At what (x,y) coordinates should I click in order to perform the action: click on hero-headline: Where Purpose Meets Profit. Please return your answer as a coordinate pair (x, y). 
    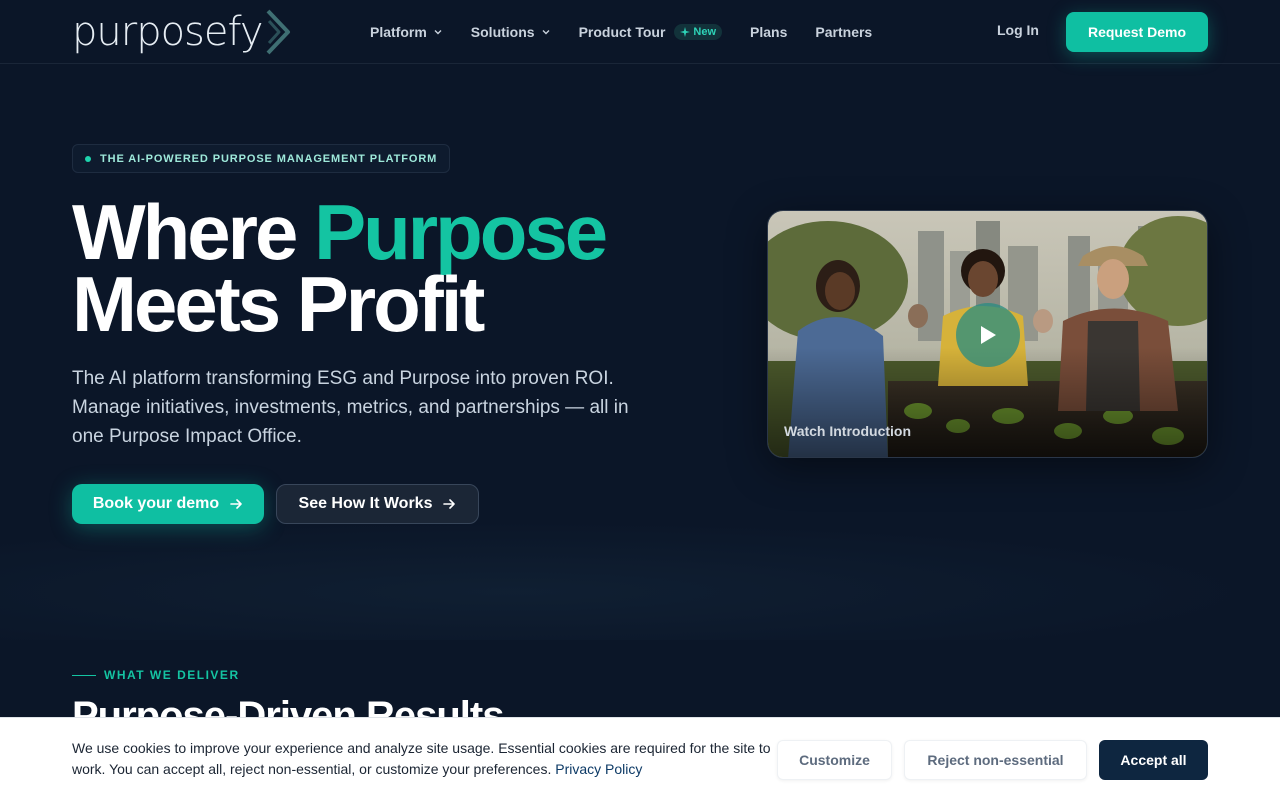
    Looking at the image, I should click on (340, 268).